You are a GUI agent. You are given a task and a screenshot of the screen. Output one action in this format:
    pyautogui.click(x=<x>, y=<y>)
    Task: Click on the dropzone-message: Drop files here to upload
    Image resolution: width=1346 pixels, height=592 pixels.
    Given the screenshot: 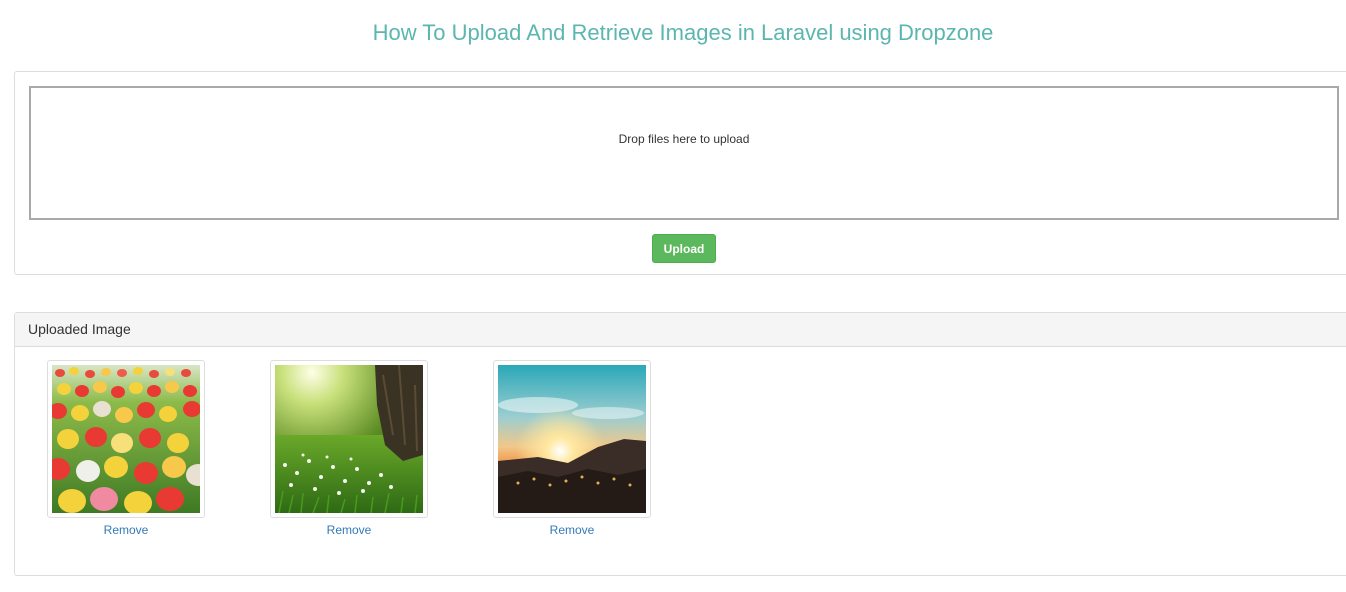 What is the action you would take?
    pyautogui.click(x=684, y=139)
    